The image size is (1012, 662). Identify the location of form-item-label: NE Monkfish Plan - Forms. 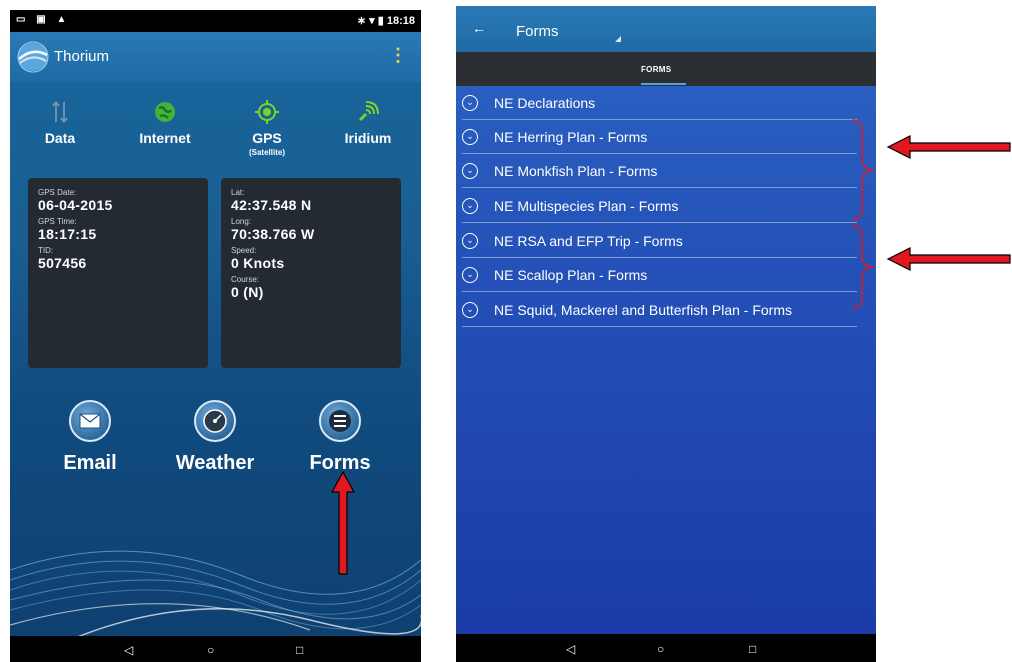
(576, 171).